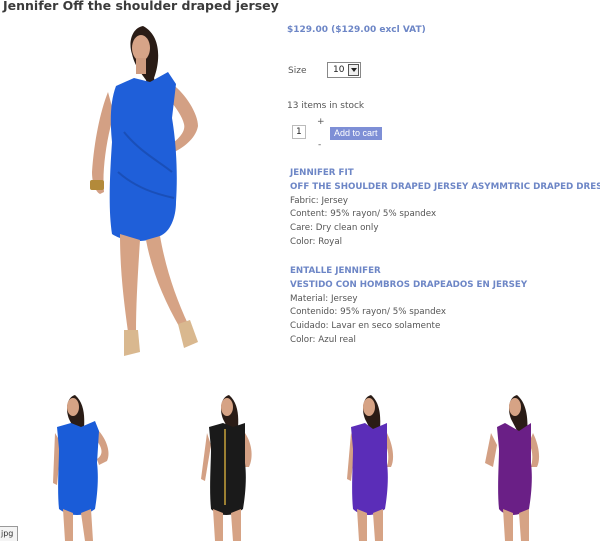 This screenshot has width=600, height=541. I want to click on description-heading: JENNIFER FIT, so click(322, 173).